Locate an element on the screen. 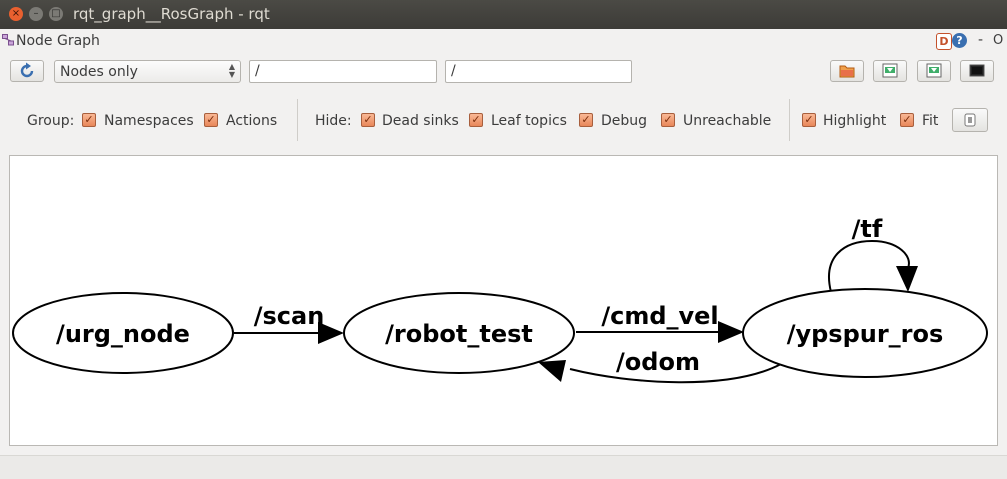  edge-odom-label: /odom is located at coordinates (658, 362).